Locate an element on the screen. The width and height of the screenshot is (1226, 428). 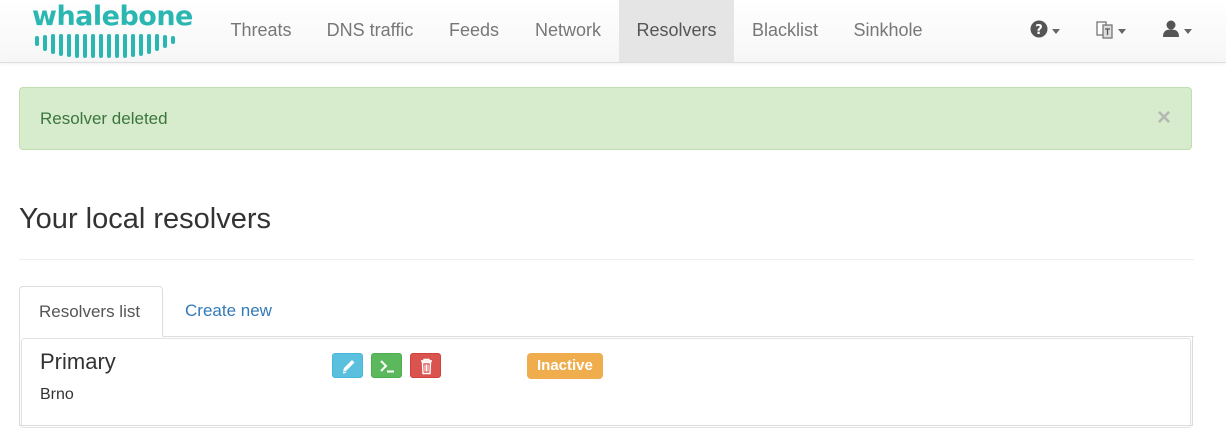
whalebone-logo: whalebone is located at coordinates (112, 31).